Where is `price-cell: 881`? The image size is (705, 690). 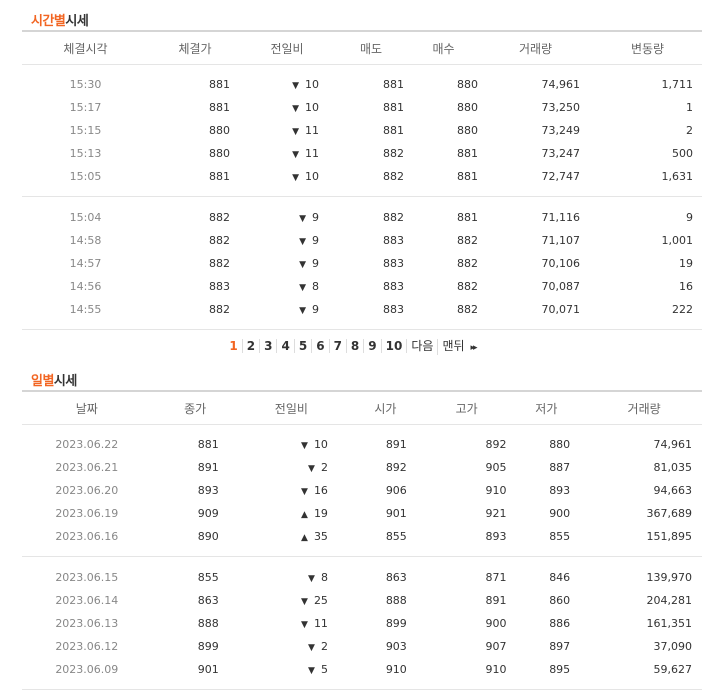
price-cell: 881 is located at coordinates (219, 107).